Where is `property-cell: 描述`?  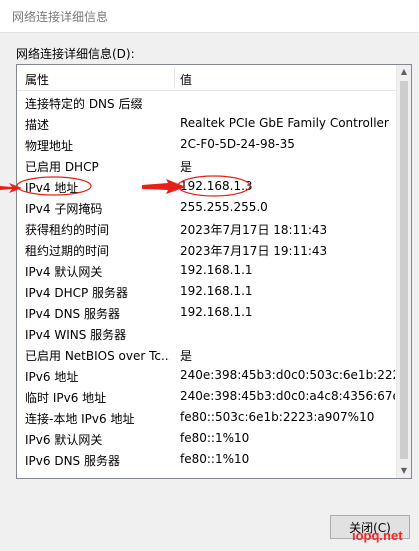 property-cell: 描述 is located at coordinates (37, 125).